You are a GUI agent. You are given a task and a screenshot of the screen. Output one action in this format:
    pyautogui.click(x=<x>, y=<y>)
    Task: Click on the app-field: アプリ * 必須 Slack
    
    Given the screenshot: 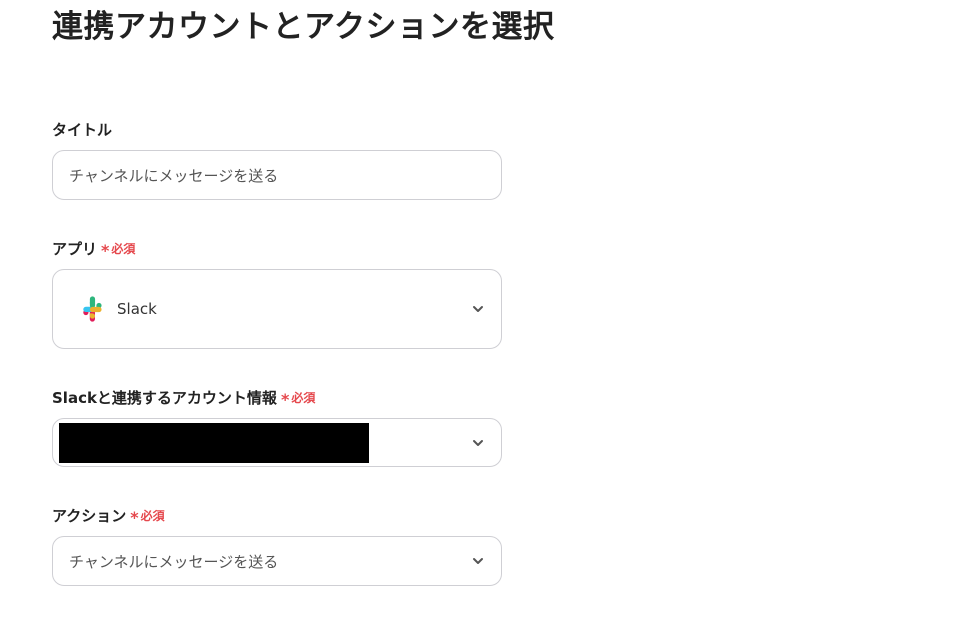 What is the action you would take?
    pyautogui.click(x=277, y=293)
    